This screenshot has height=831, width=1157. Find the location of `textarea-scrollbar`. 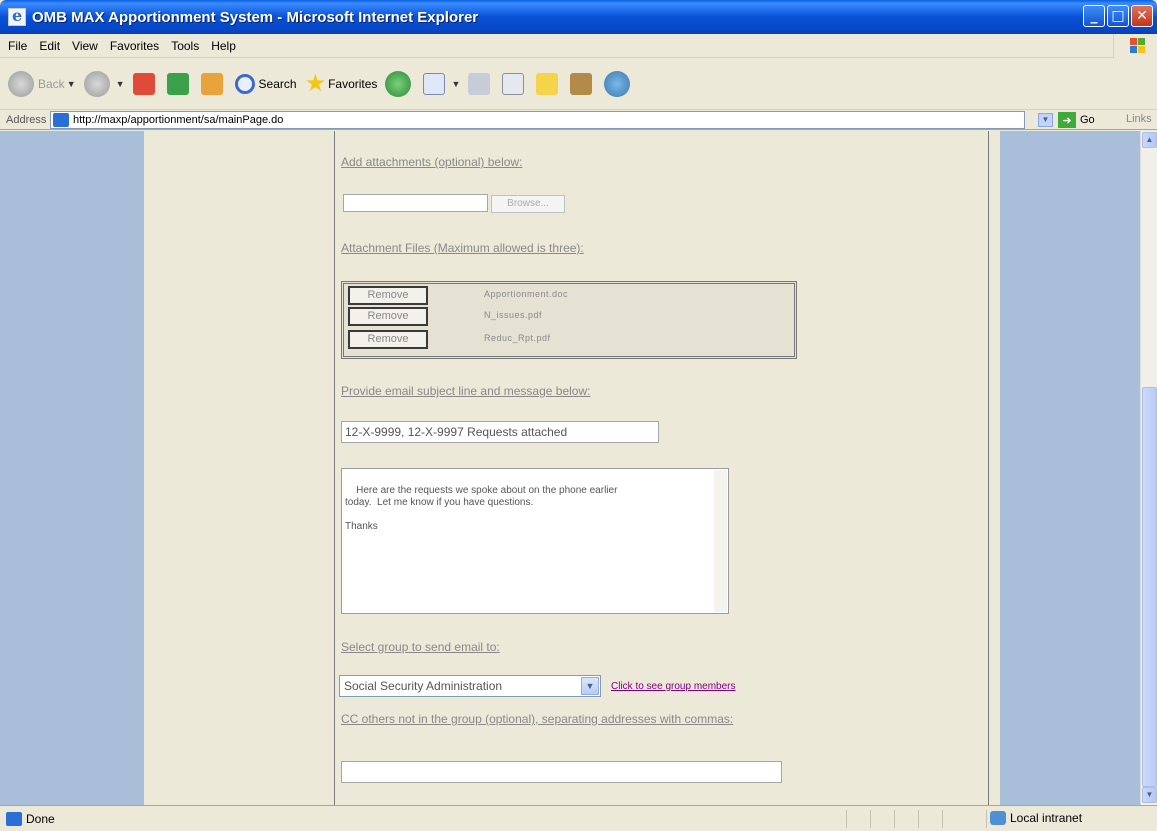

textarea-scrollbar is located at coordinates (720, 541).